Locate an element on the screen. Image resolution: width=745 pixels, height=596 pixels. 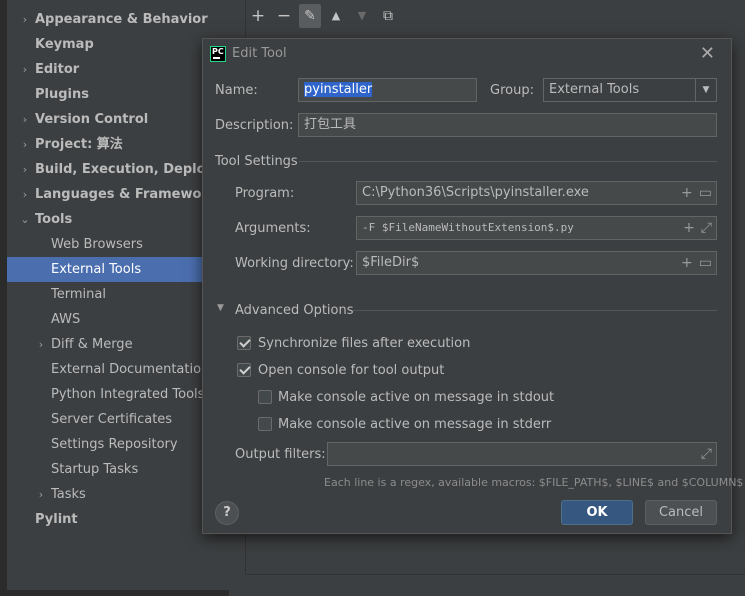
sidebar-item: Plugins is located at coordinates (118, 94).